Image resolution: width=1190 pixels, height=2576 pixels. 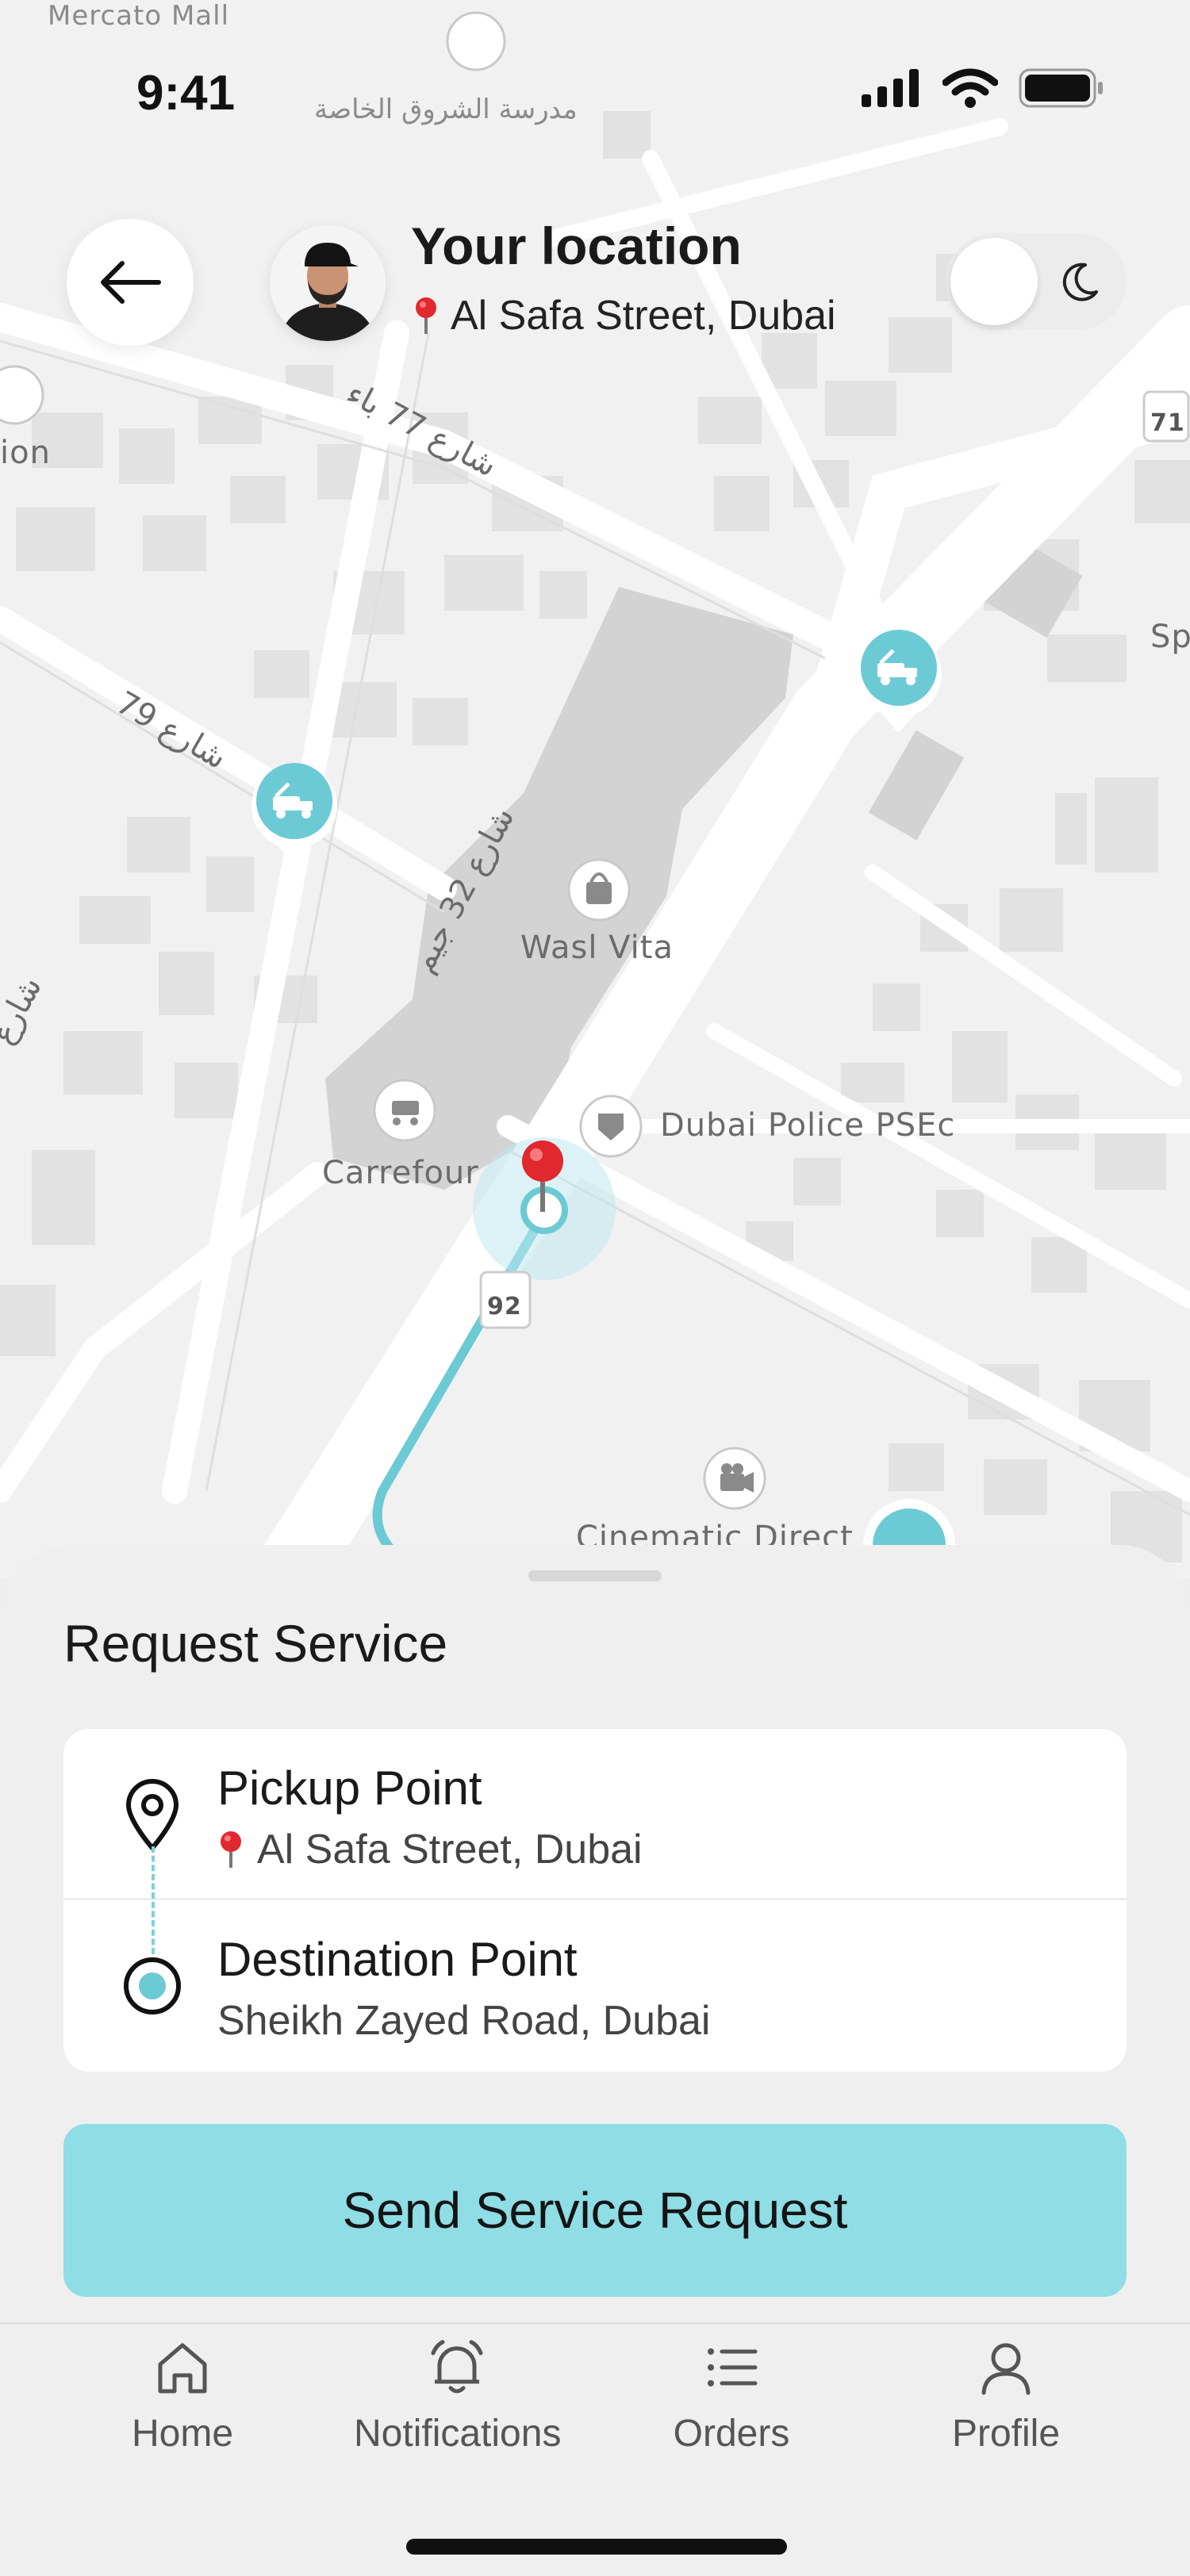 I want to click on pickup-value-text: Al Safa Street, Dubai, so click(x=450, y=1850).